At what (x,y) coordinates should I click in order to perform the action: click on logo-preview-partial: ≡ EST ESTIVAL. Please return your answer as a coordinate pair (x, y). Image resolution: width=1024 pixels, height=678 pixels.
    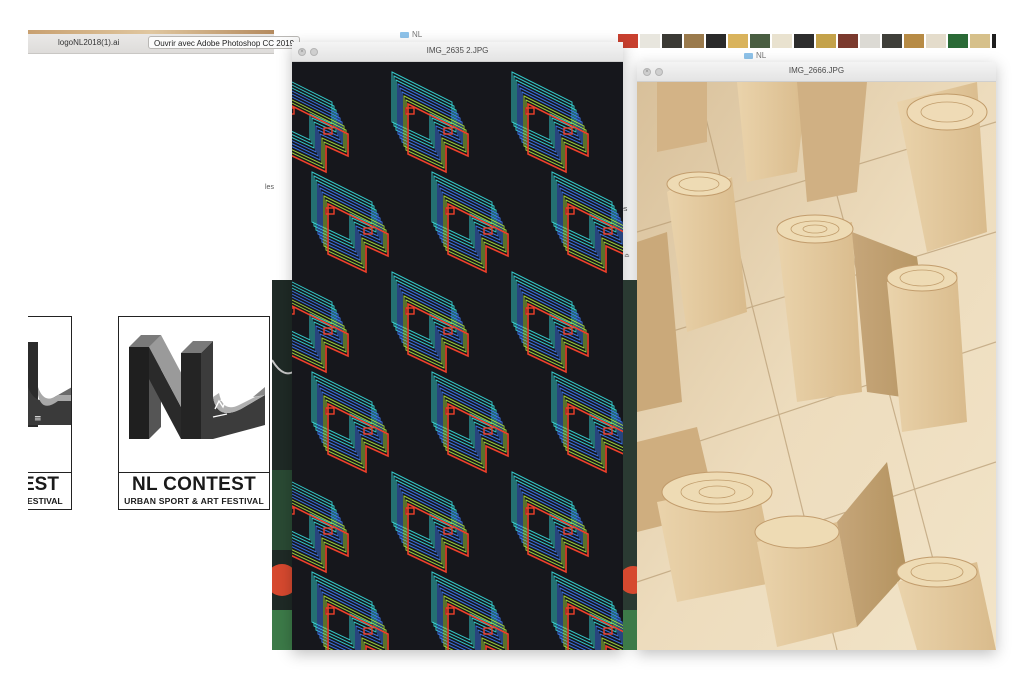
    Looking at the image, I should click on (50, 413).